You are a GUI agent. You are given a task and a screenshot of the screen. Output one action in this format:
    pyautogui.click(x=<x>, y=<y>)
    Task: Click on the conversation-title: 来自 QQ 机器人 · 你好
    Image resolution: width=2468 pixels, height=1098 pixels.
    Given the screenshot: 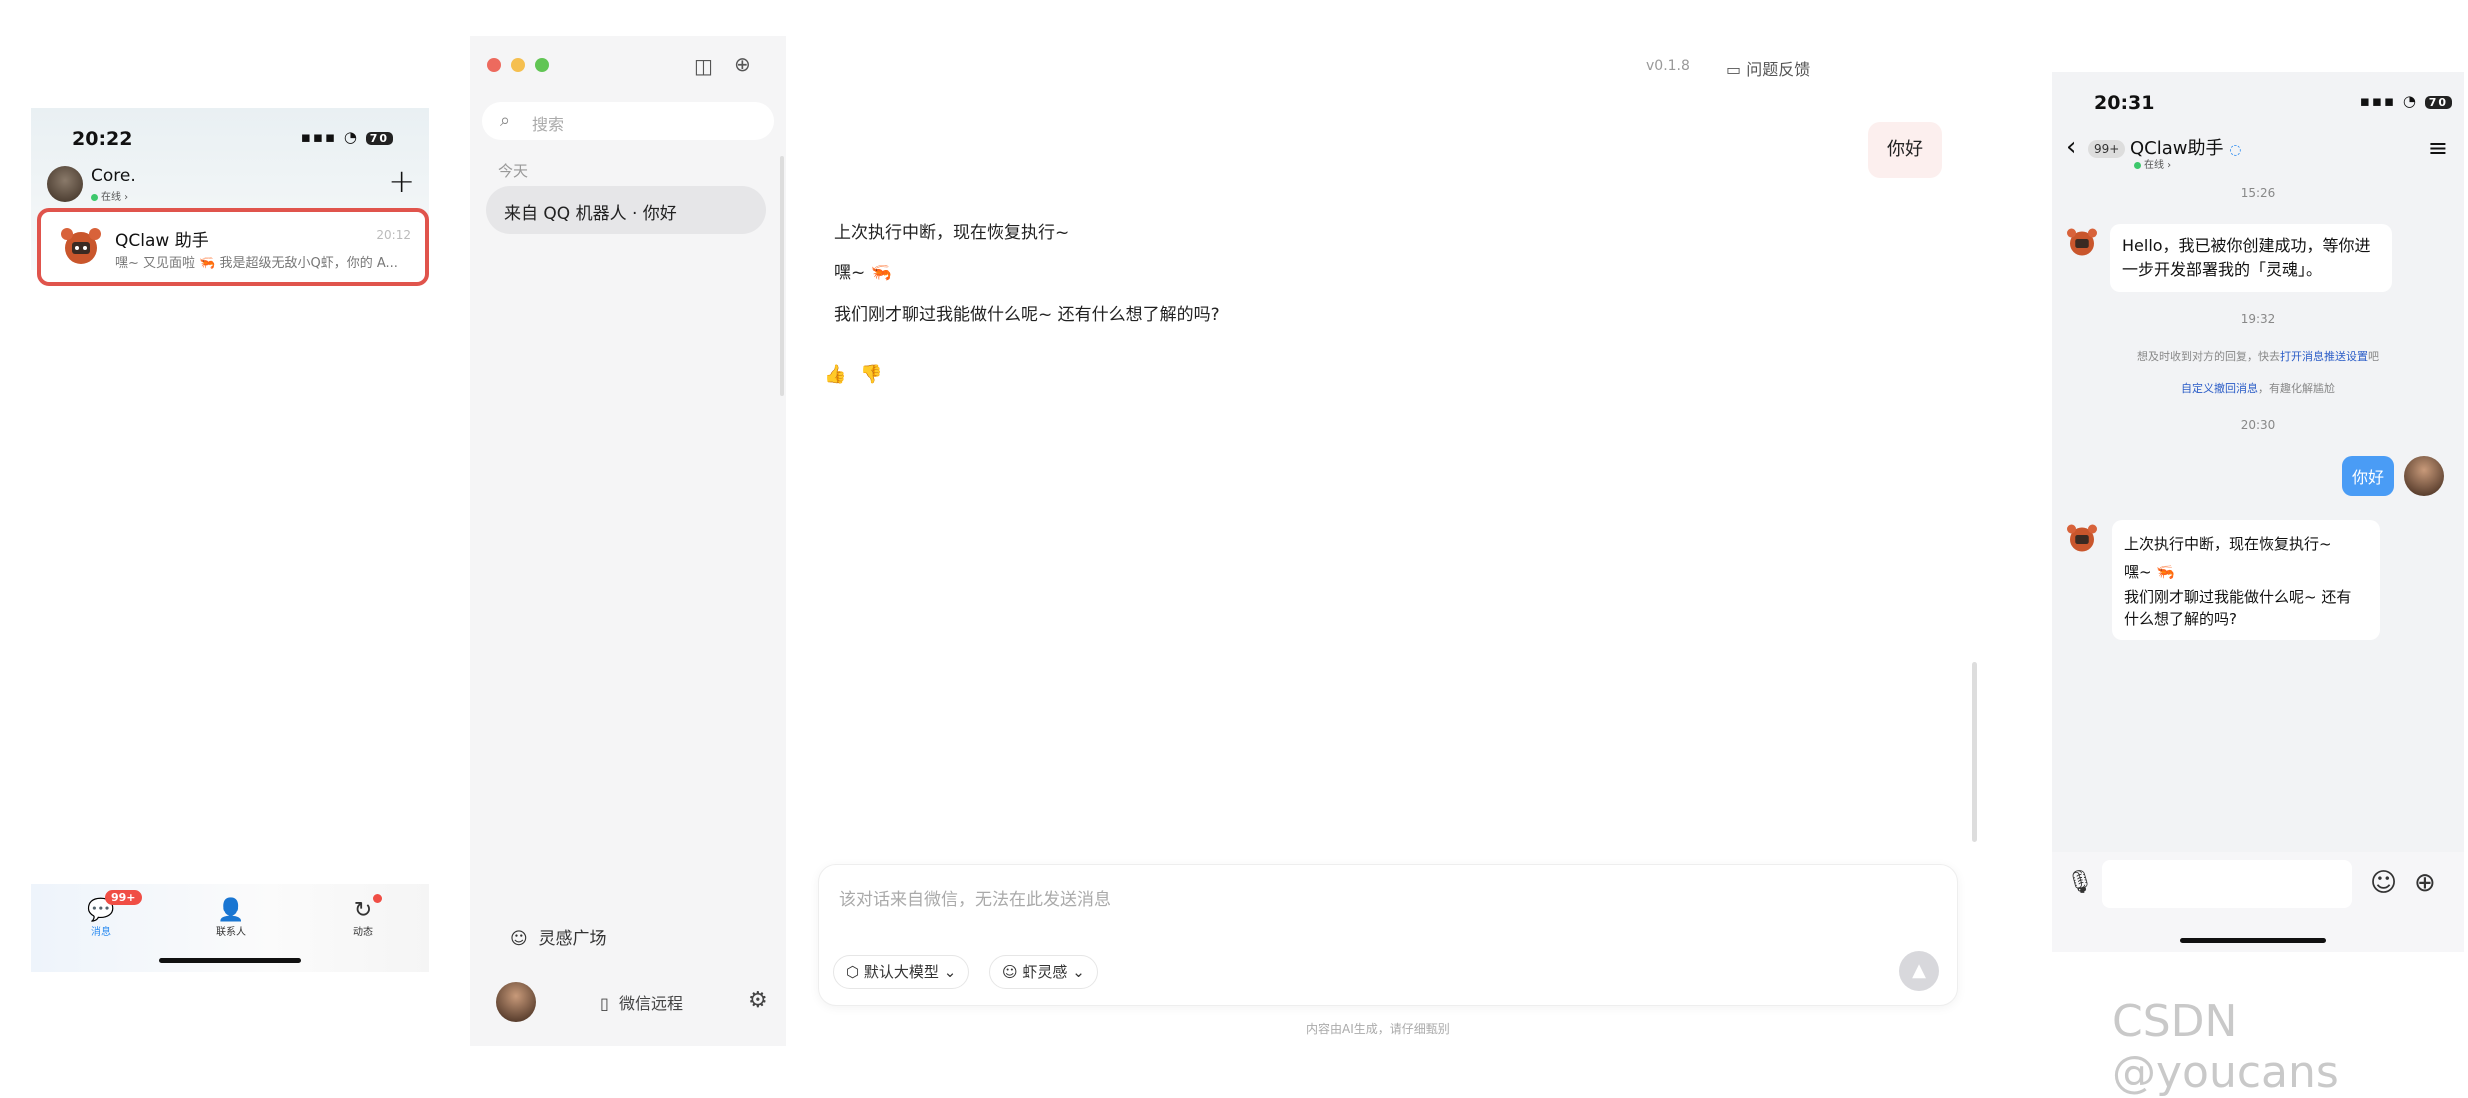 What is the action you would take?
    pyautogui.click(x=590, y=214)
    